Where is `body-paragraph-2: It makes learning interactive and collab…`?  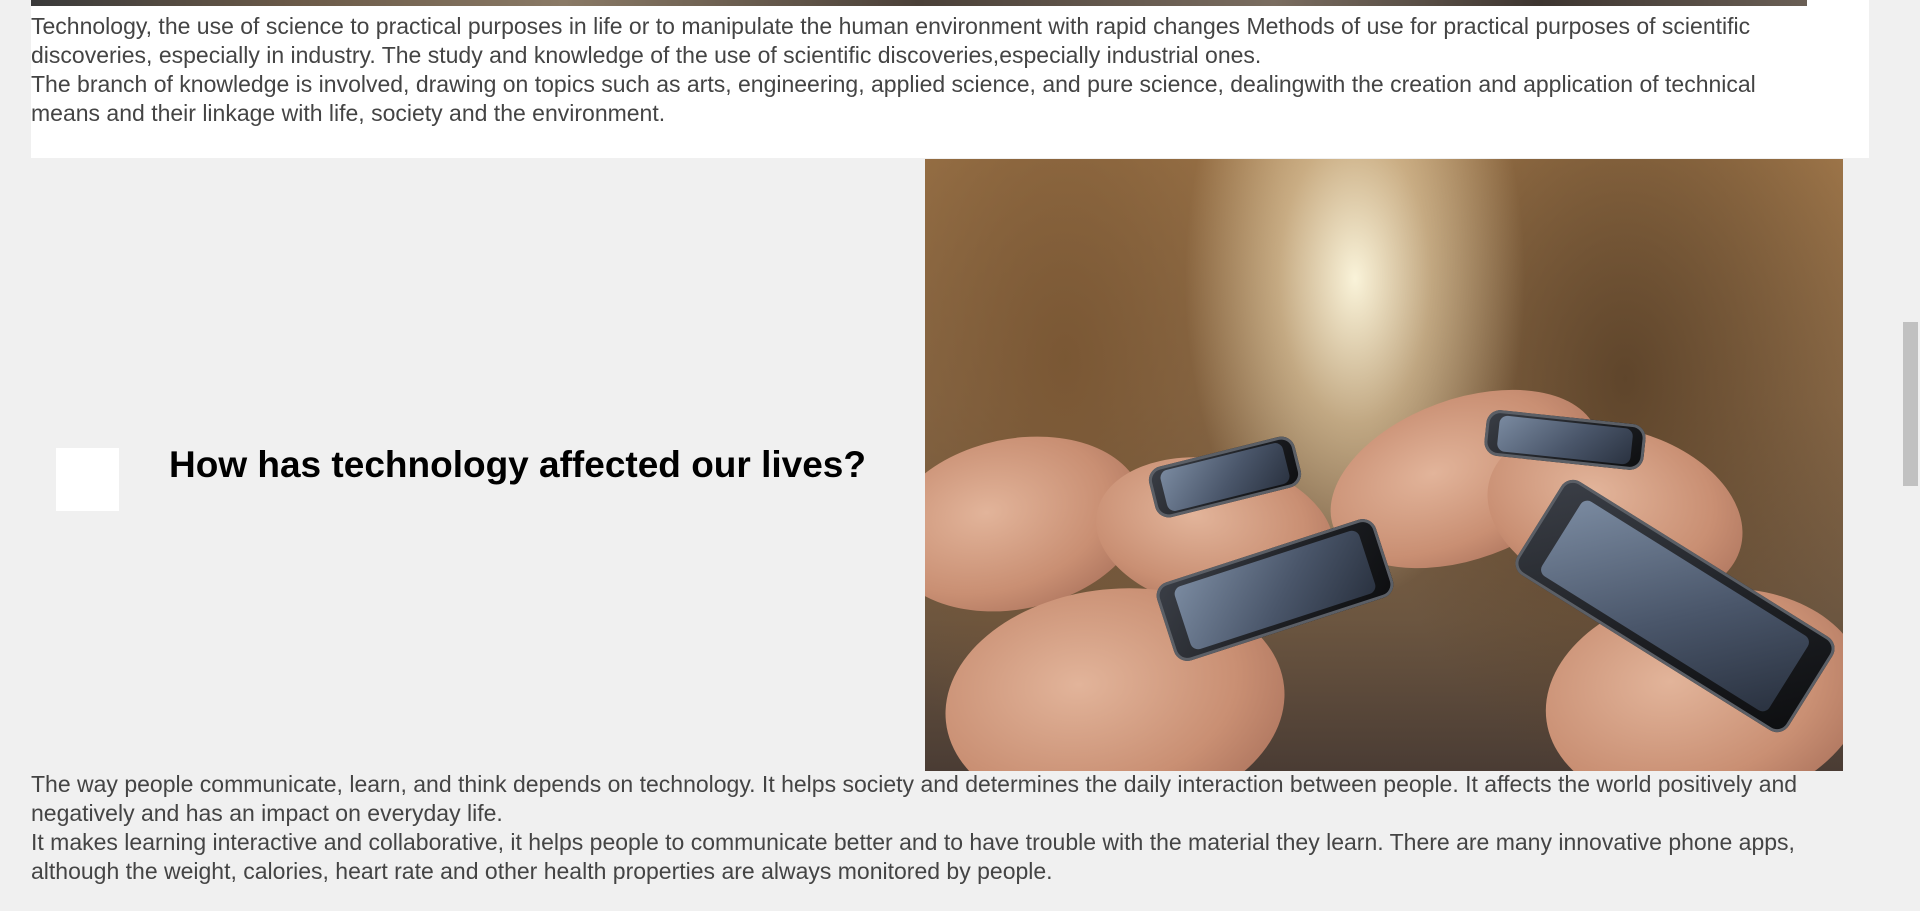 body-paragraph-2: It makes learning interactive and collab… is located at coordinates (913, 856).